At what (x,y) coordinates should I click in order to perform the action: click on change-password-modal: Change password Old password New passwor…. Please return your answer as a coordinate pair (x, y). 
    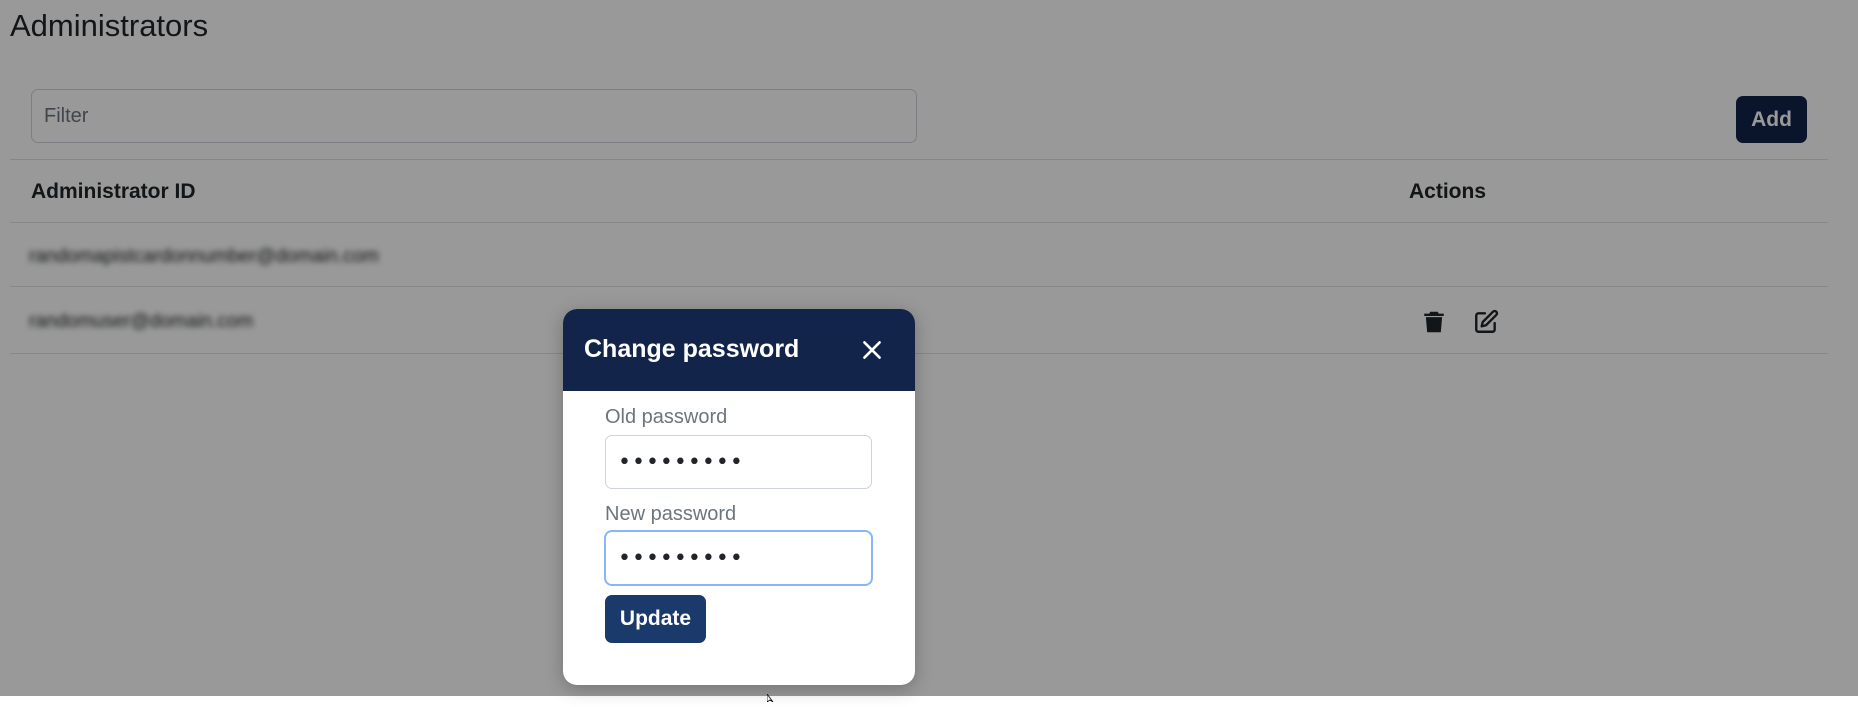
    Looking at the image, I should click on (739, 497).